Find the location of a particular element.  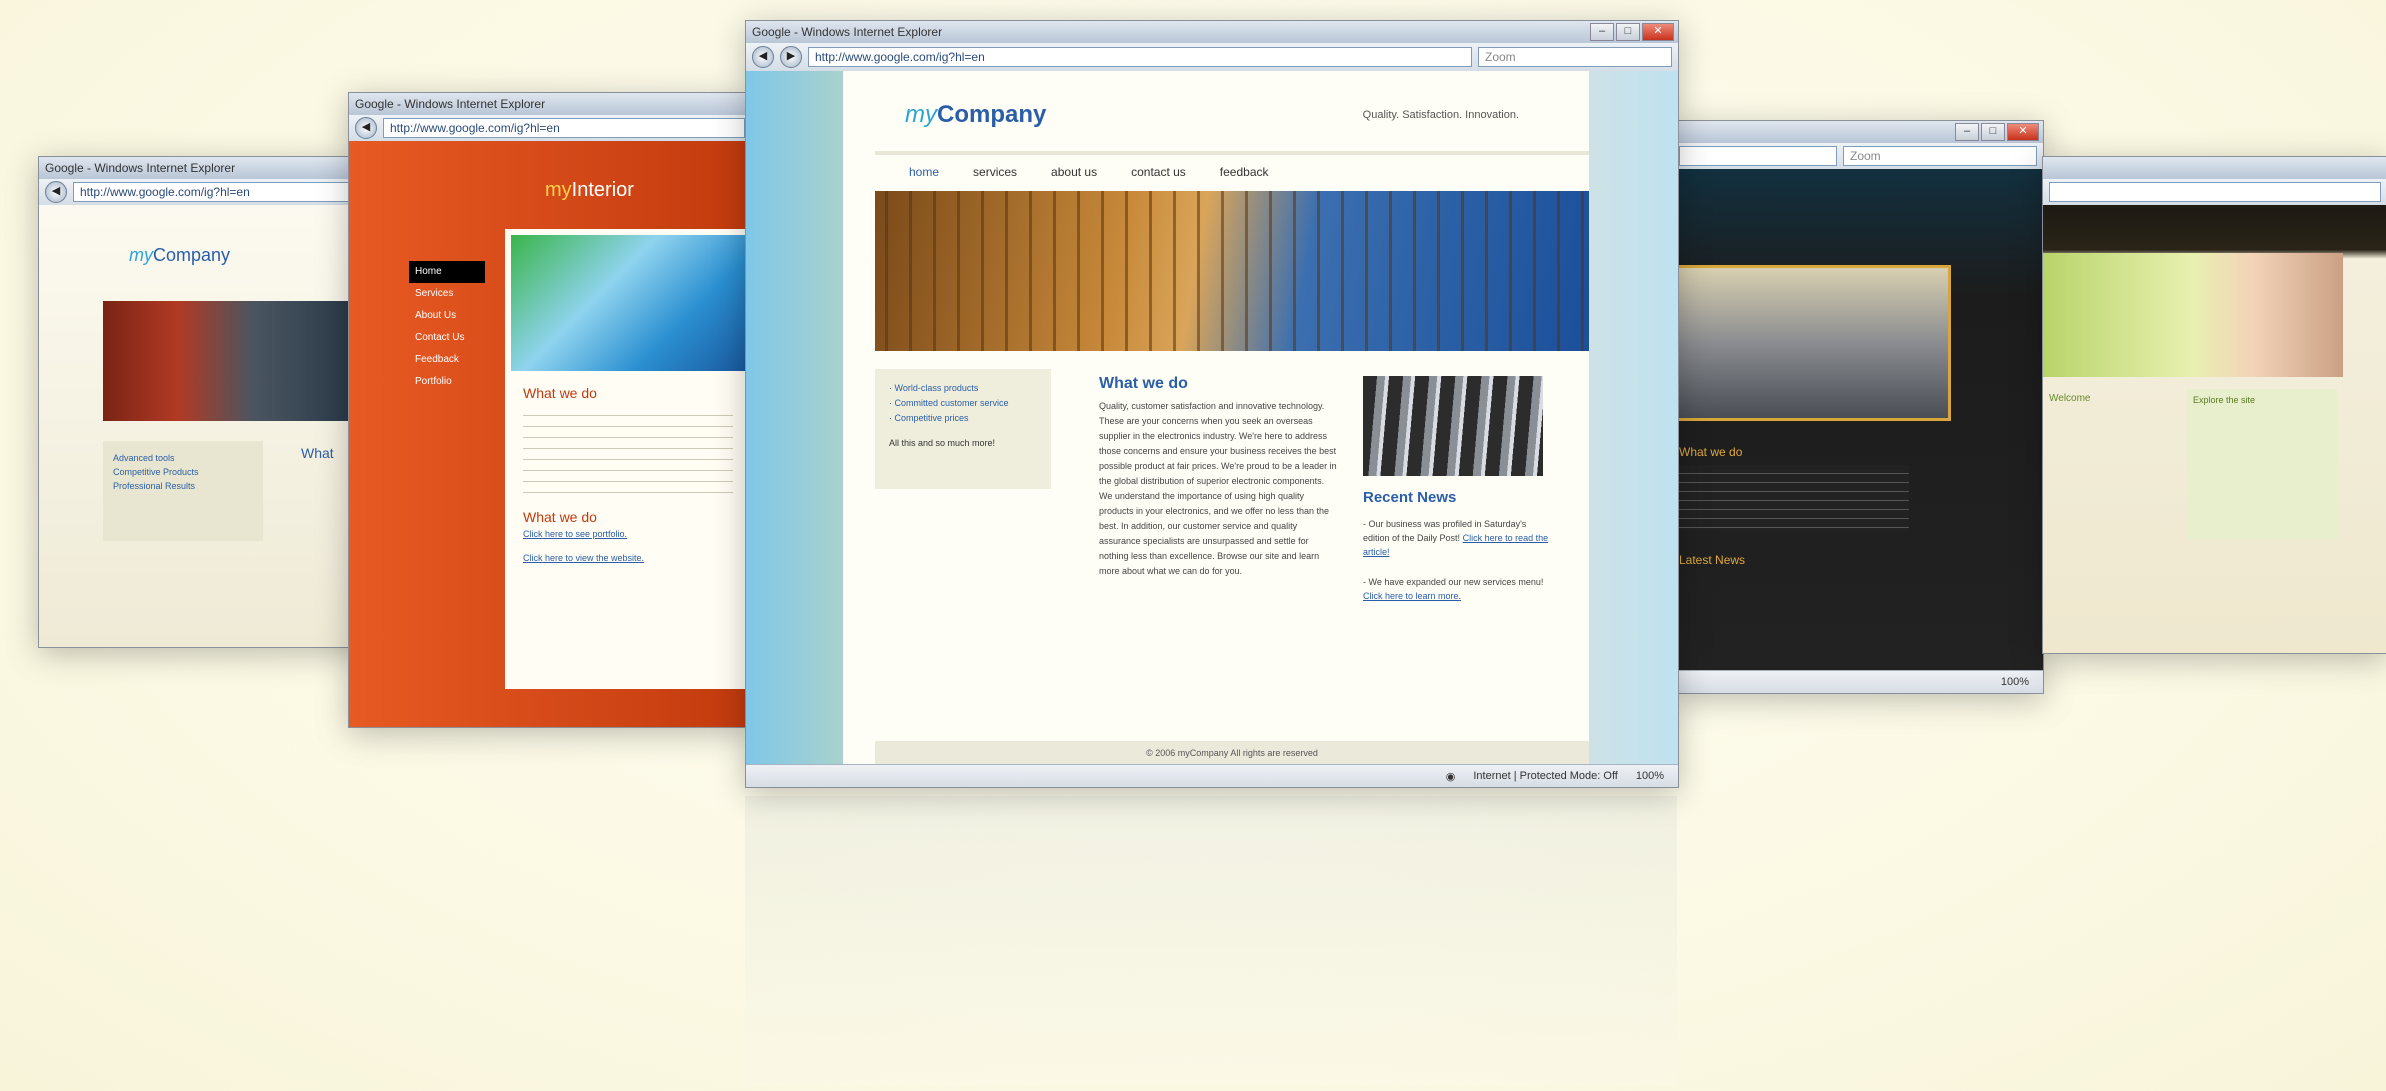

site-logo: myInterior is located at coordinates (589, 190).